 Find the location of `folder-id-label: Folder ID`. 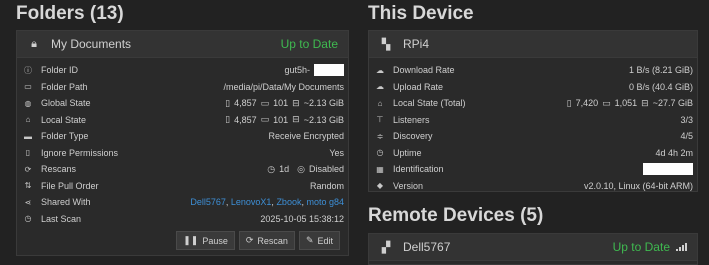

folder-id-label: Folder ID is located at coordinates (60, 70).